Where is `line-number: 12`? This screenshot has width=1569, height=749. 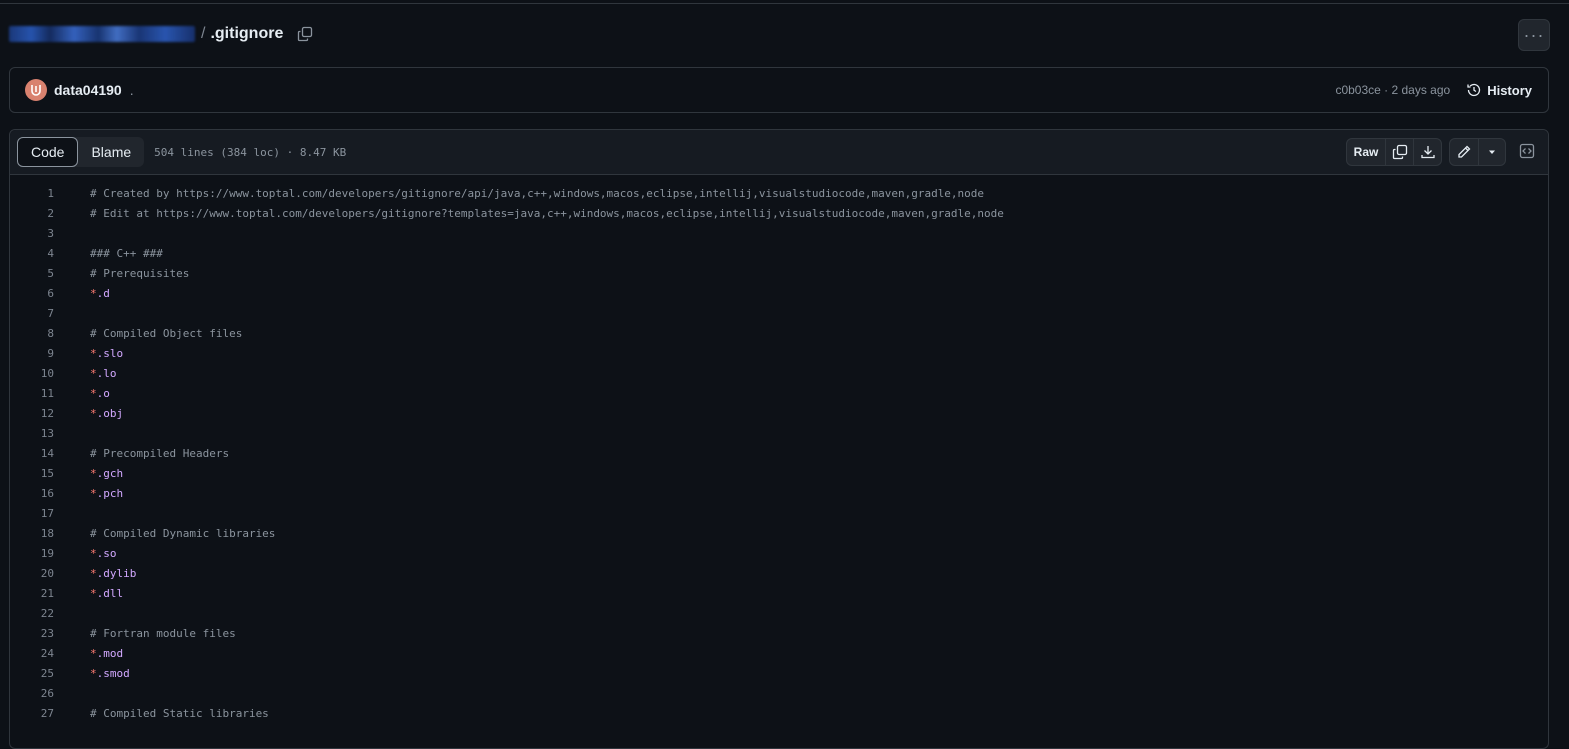 line-number: 12 is located at coordinates (32, 413).